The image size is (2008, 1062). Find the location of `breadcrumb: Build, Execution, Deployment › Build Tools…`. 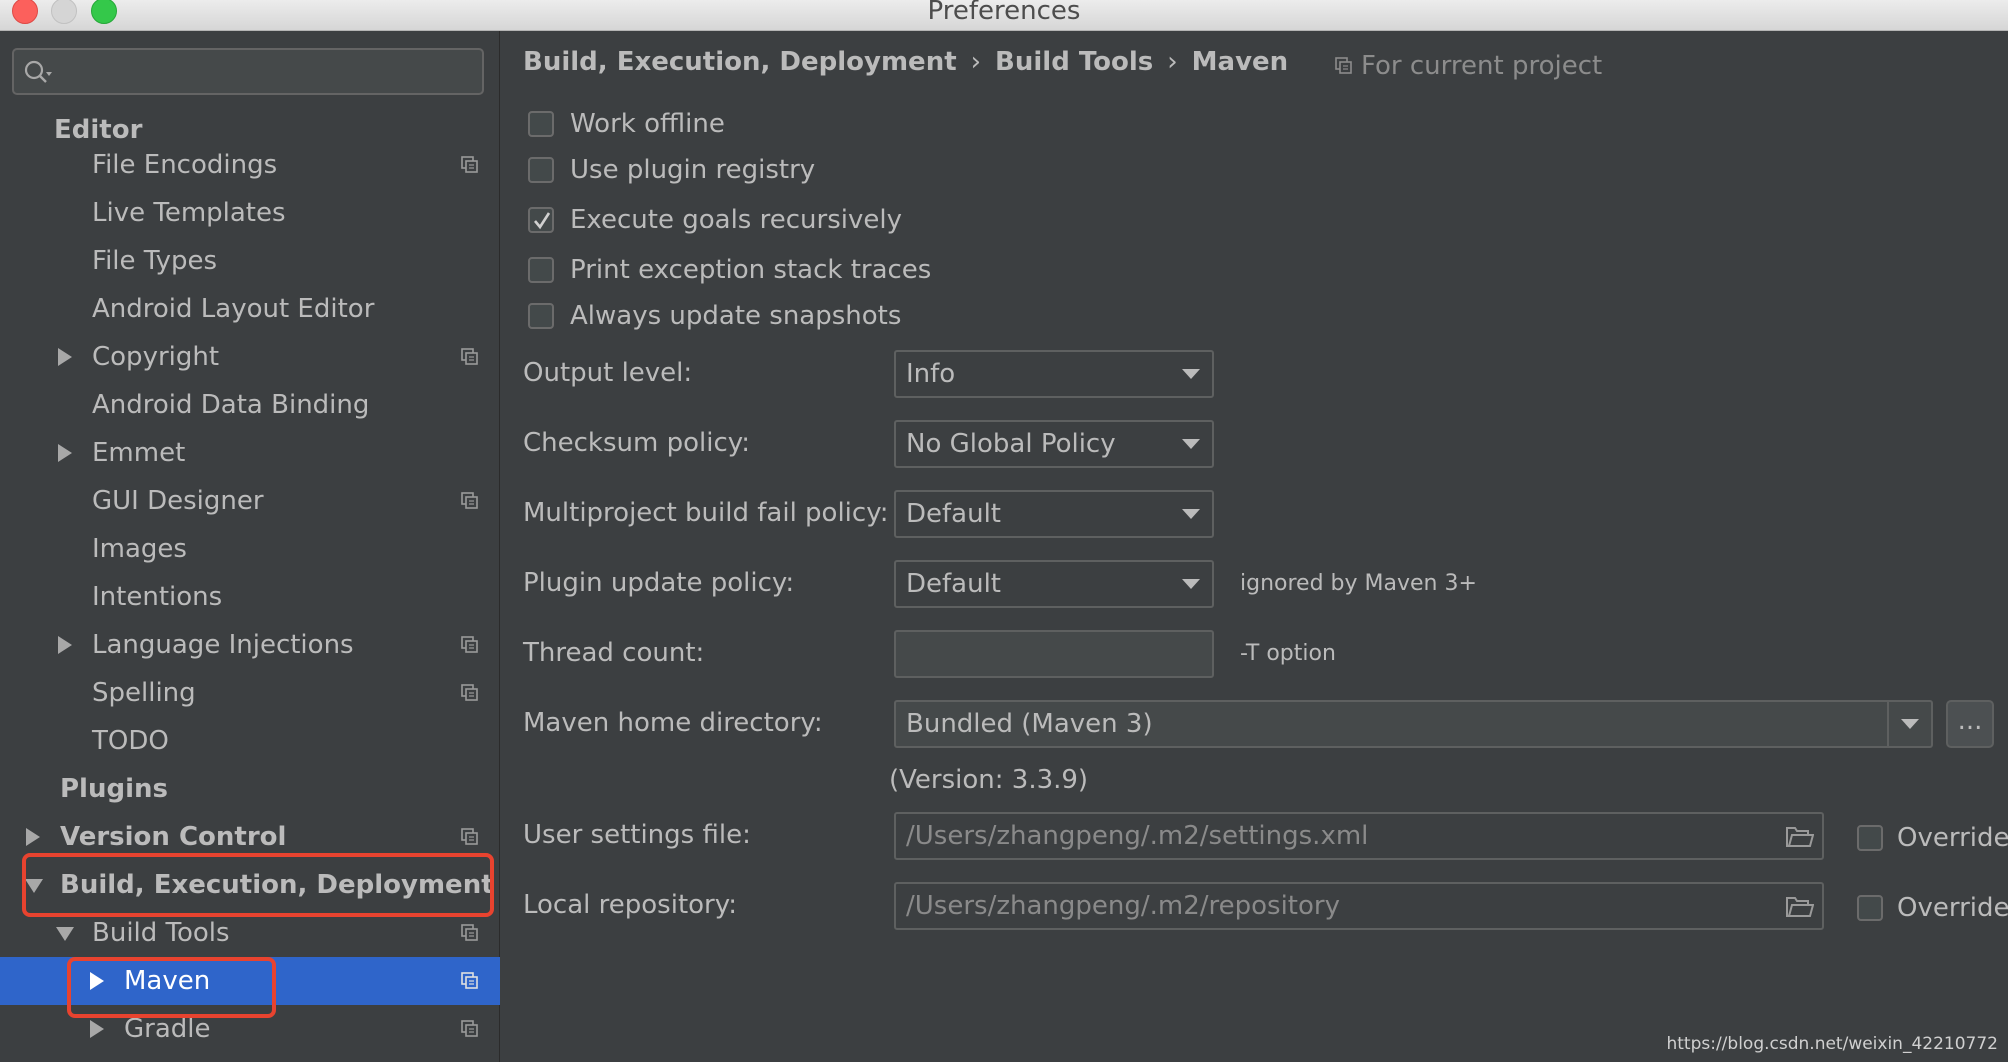

breadcrumb: Build, Execution, Deployment › Build Tools… is located at coordinates (905, 62).